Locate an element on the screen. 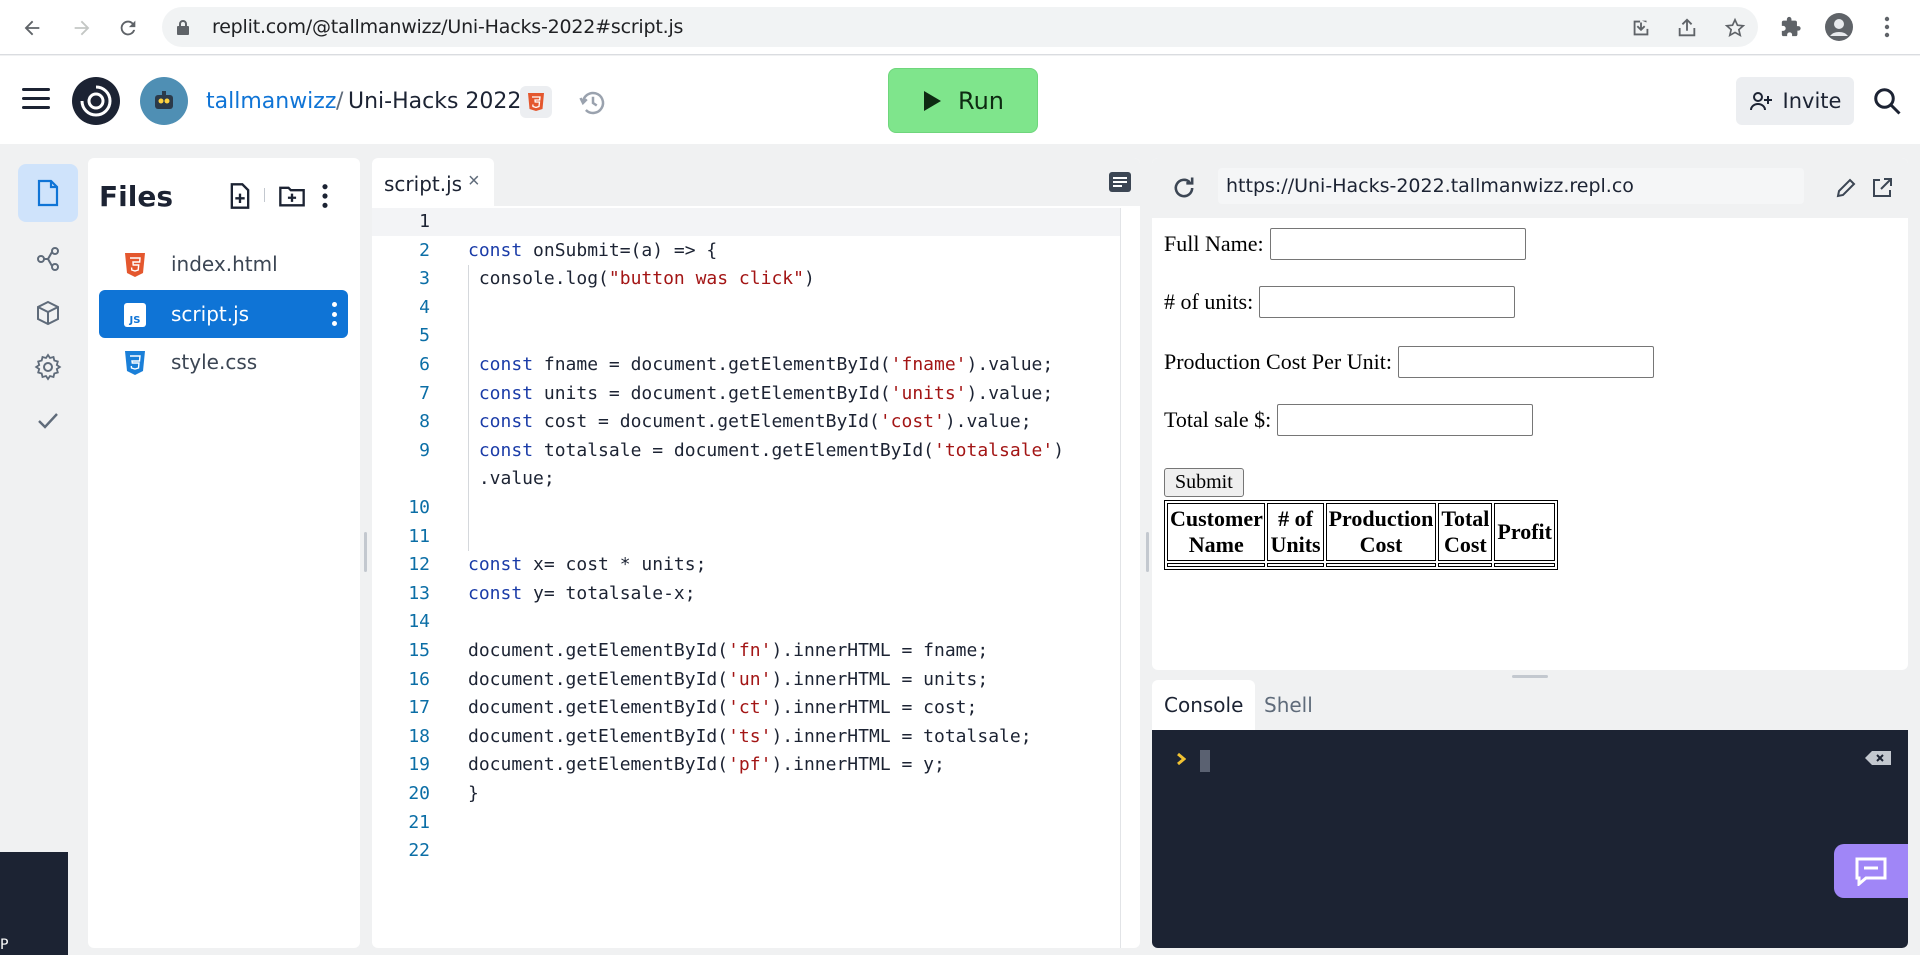 This screenshot has height=955, width=1920. new-folder-icon is located at coordinates (292, 196).